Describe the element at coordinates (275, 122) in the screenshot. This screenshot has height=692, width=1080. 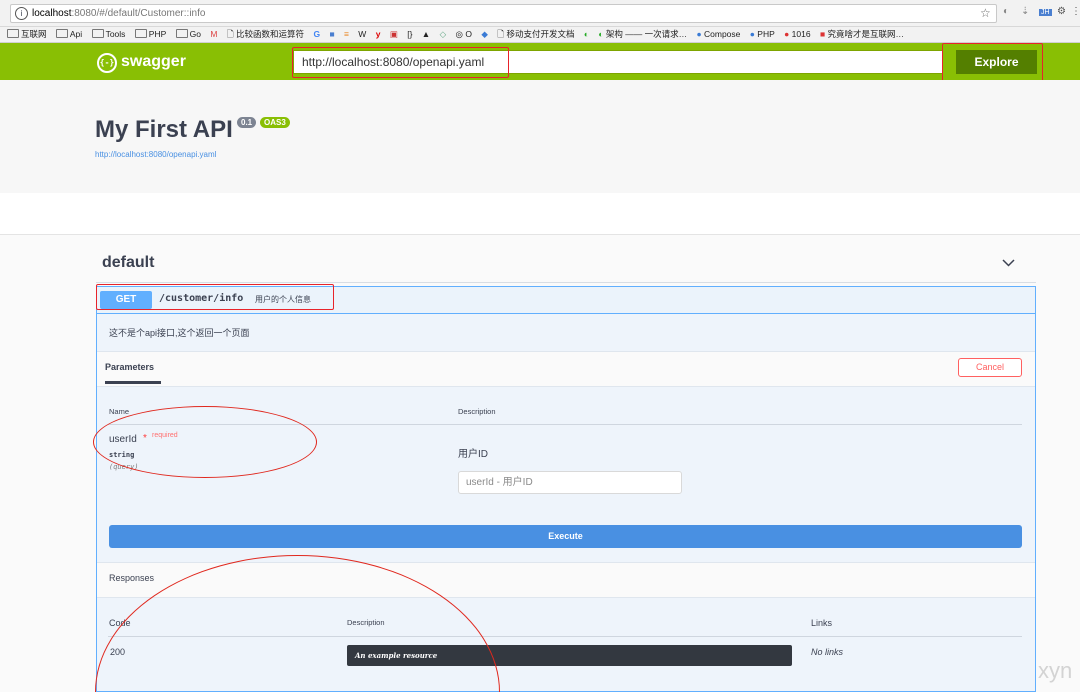
I see `oas-badge: OAS3` at that location.